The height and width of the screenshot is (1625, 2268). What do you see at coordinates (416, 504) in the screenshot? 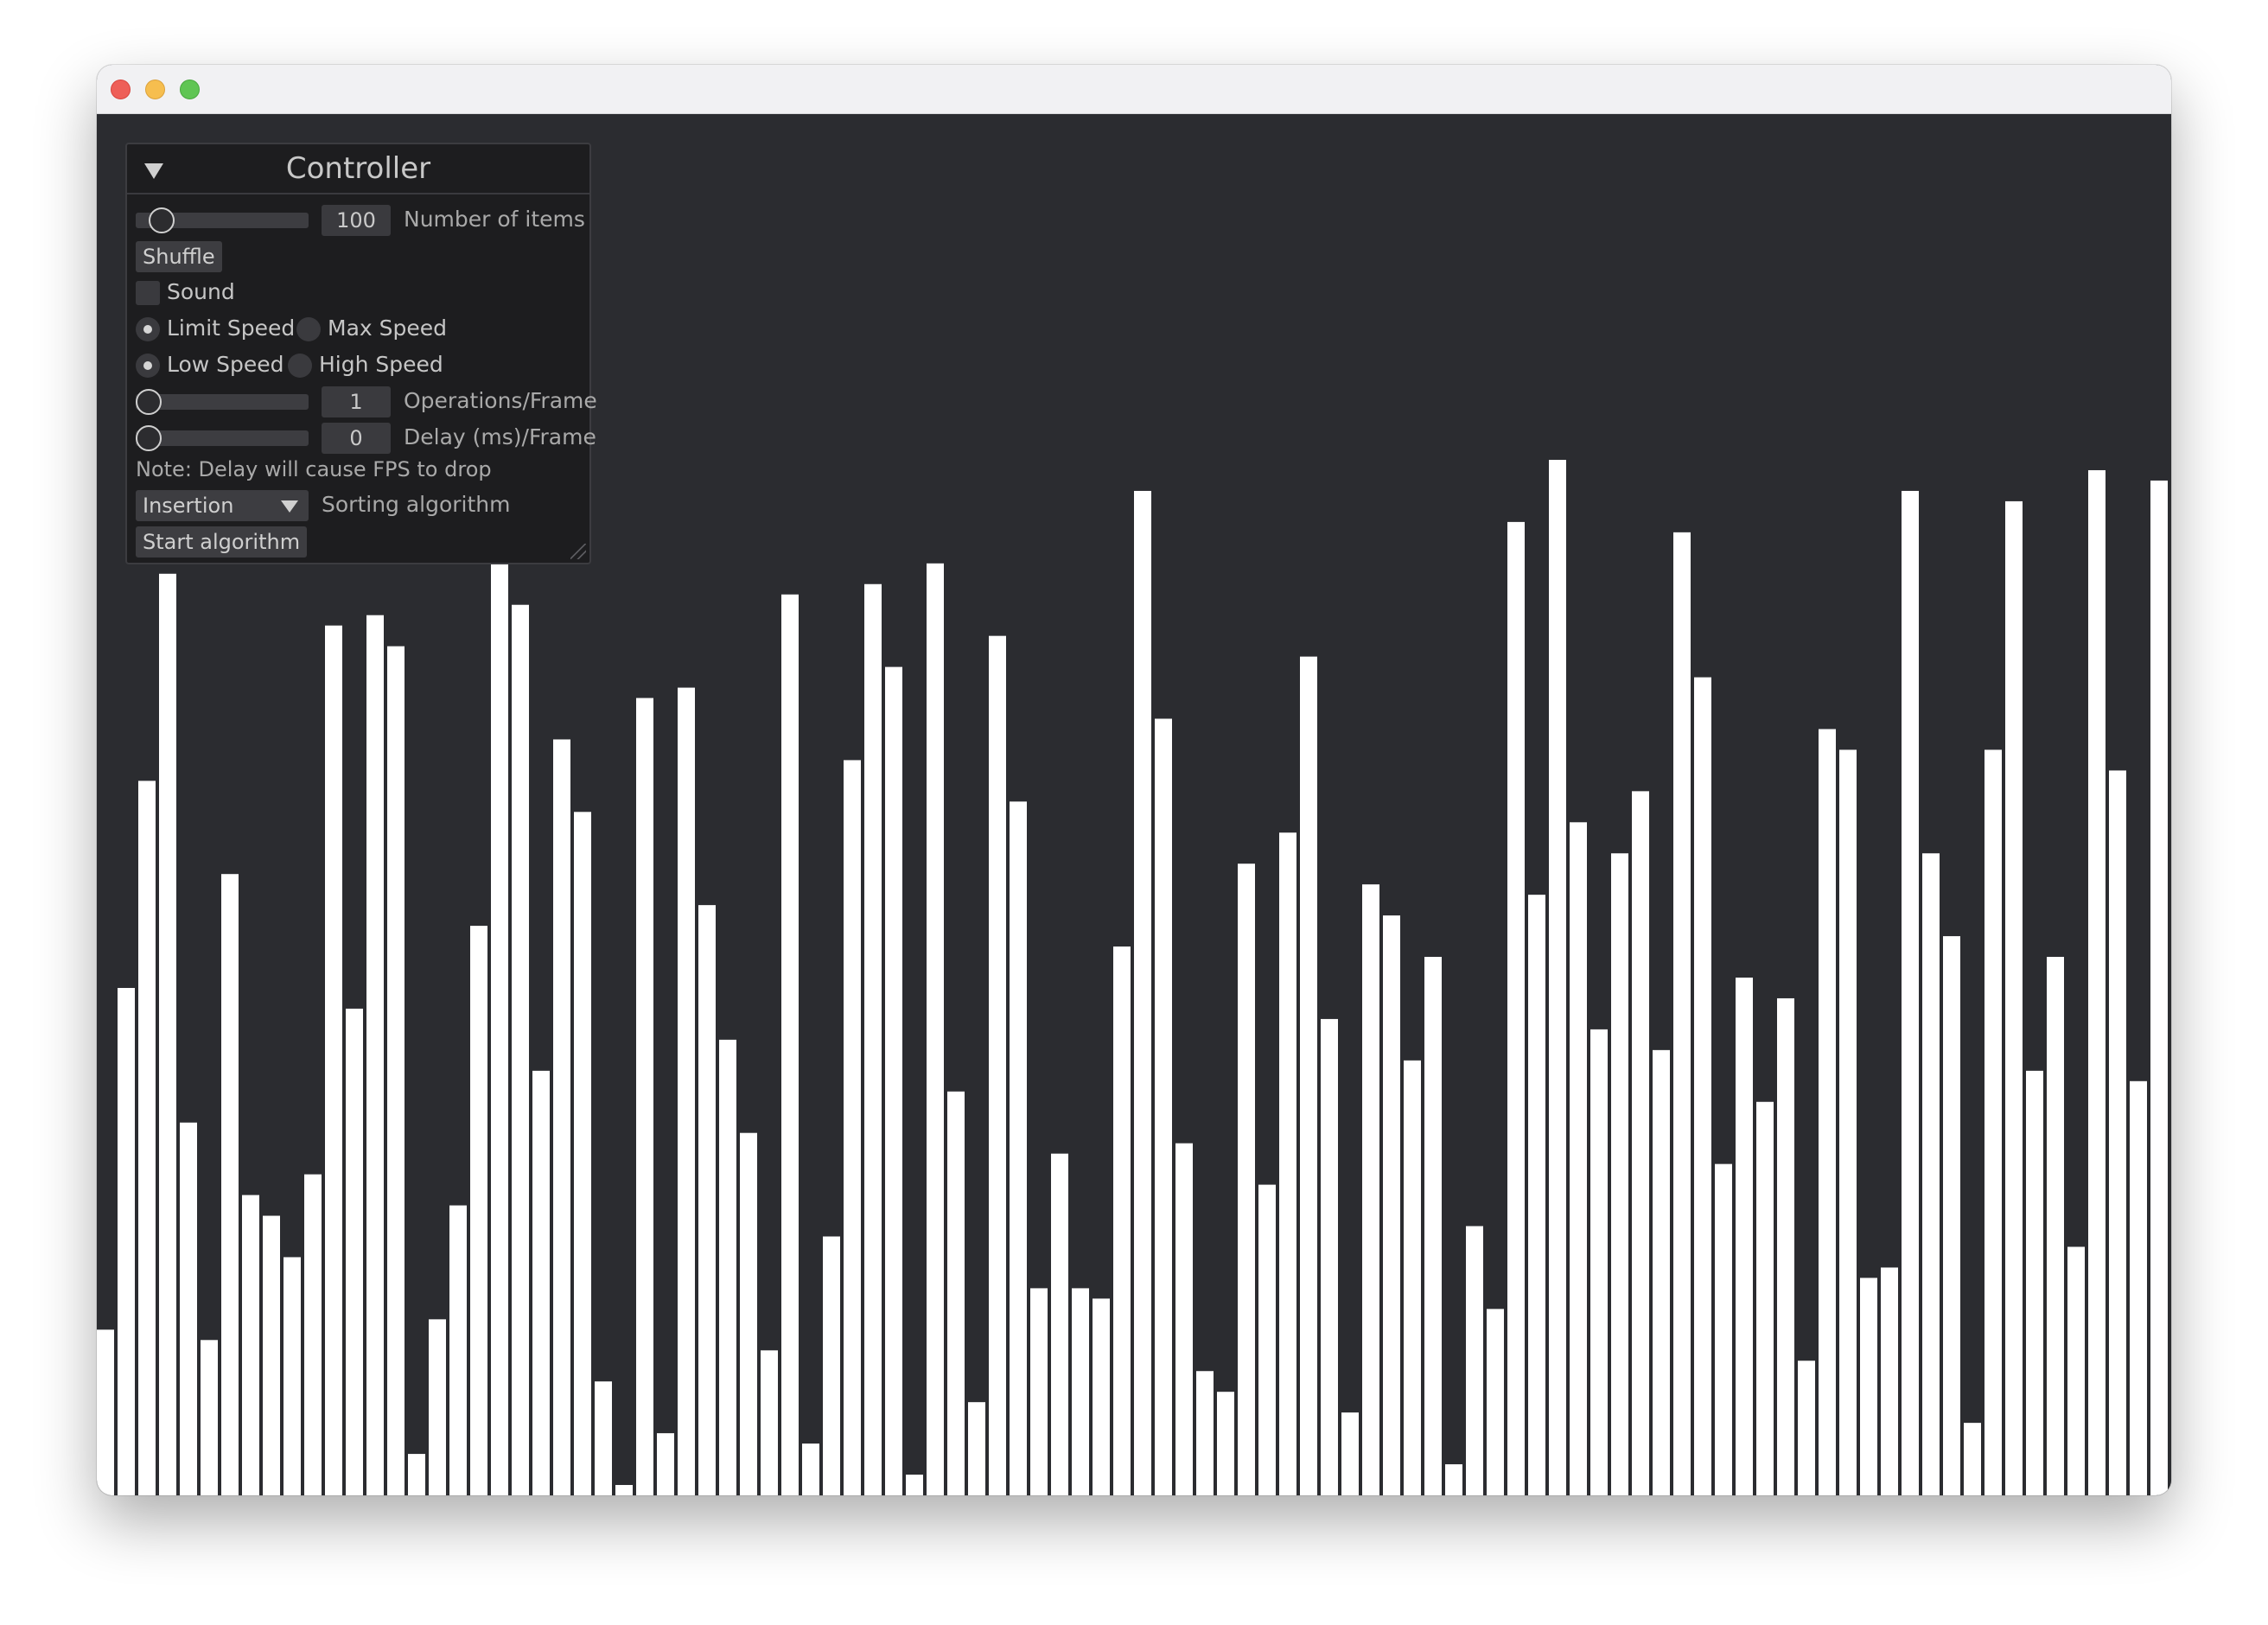
I see `algorithm-label: Sorting algorithm` at bounding box center [416, 504].